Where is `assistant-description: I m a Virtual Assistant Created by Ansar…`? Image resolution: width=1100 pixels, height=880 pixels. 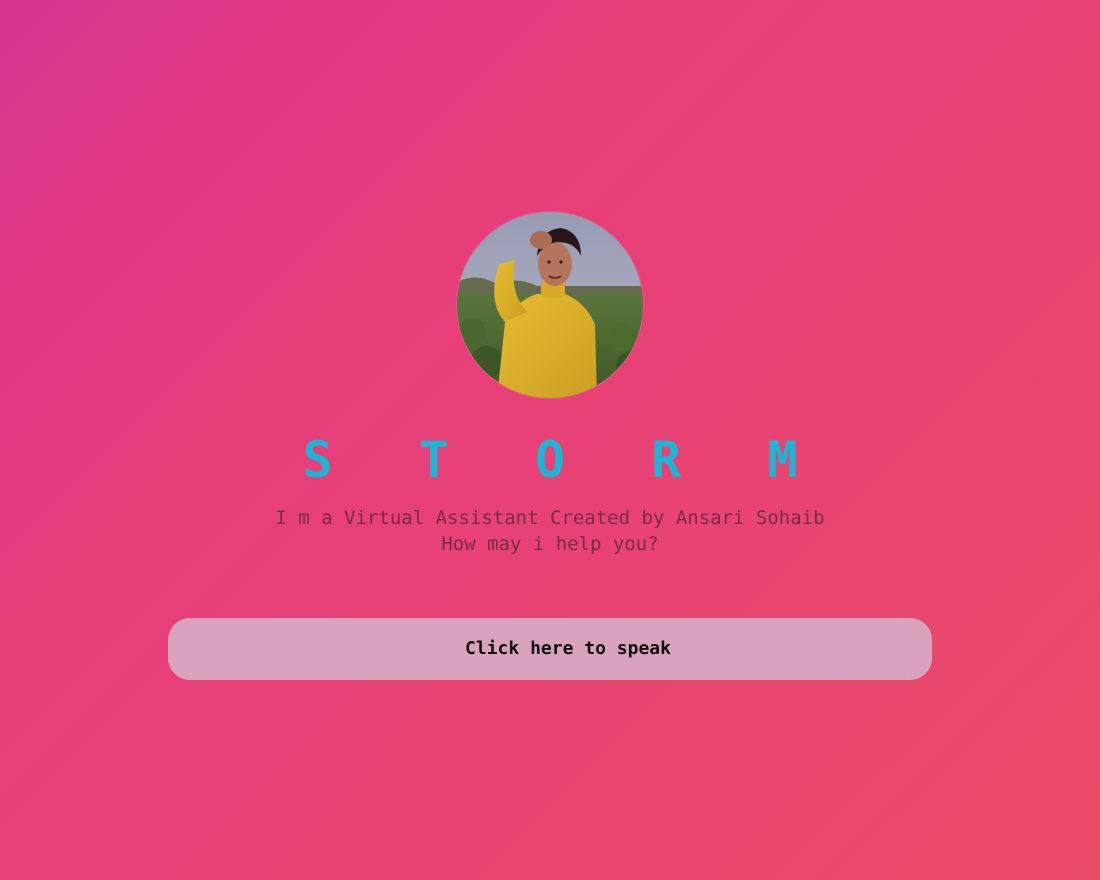 assistant-description: I m a Virtual Assistant Created by Ansar… is located at coordinates (550, 531).